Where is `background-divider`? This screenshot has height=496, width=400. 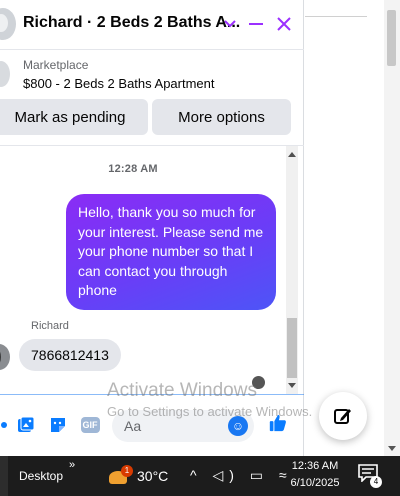
background-divider is located at coordinates (336, 16).